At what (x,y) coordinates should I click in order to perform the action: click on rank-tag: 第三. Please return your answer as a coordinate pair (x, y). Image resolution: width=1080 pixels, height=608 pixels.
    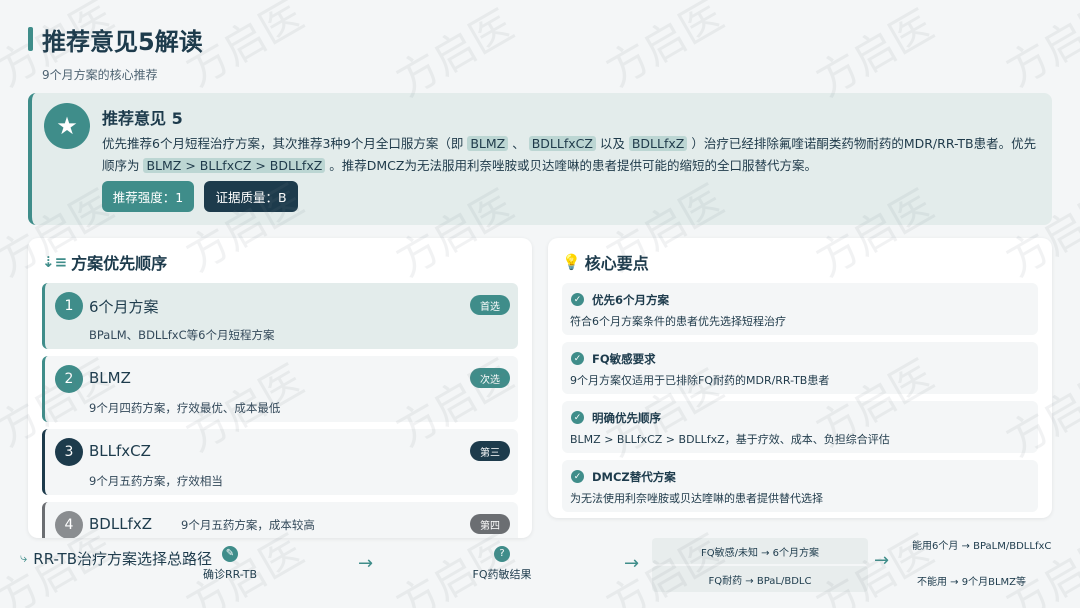
    Looking at the image, I should click on (490, 451).